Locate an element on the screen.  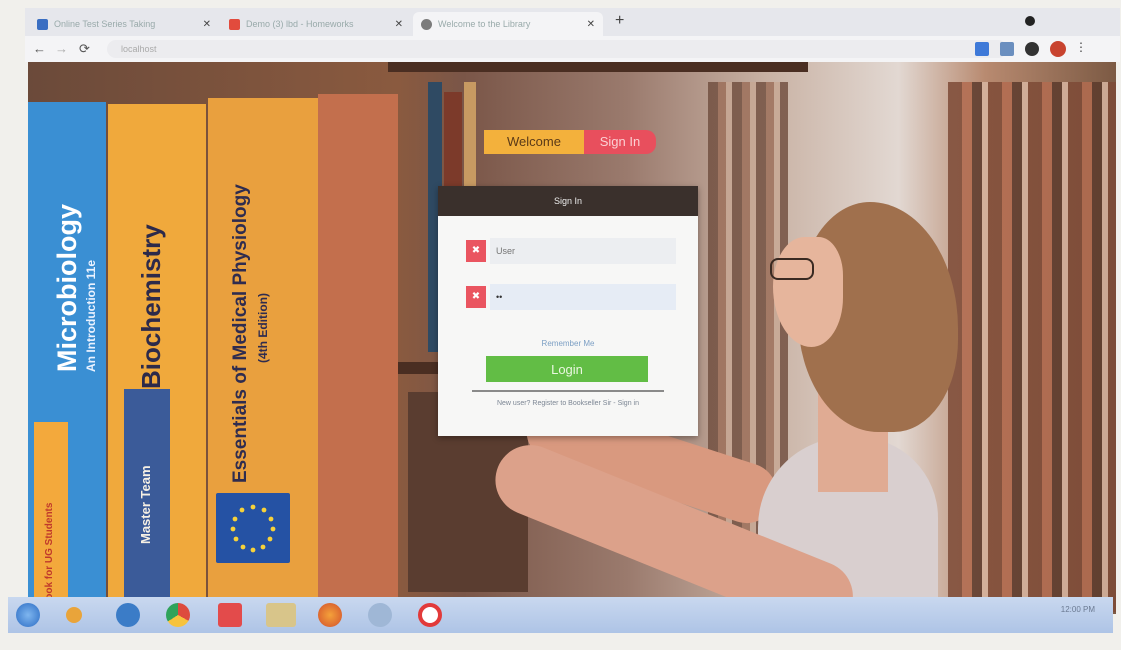
system-tray-clock: 12:00 PM is located at coordinates (1078, 609).